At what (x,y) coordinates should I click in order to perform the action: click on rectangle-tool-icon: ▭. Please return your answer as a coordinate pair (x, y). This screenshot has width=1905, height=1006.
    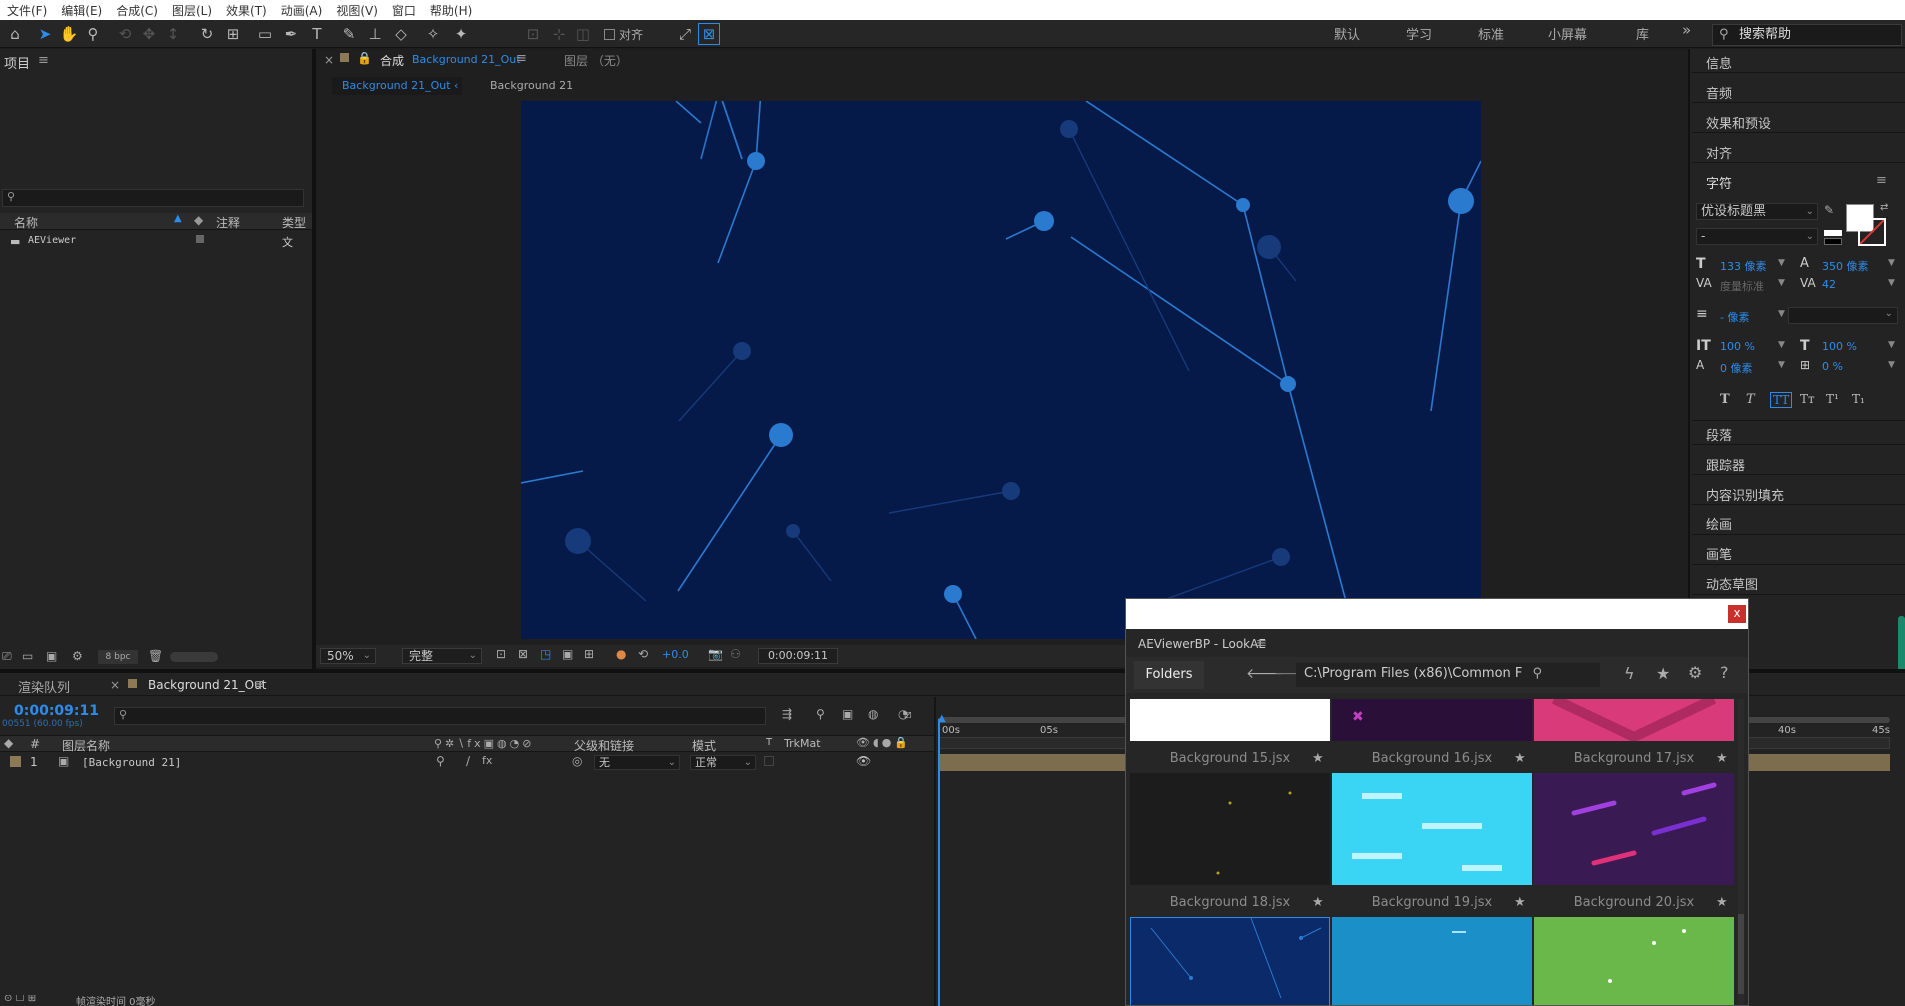
    Looking at the image, I should click on (265, 34).